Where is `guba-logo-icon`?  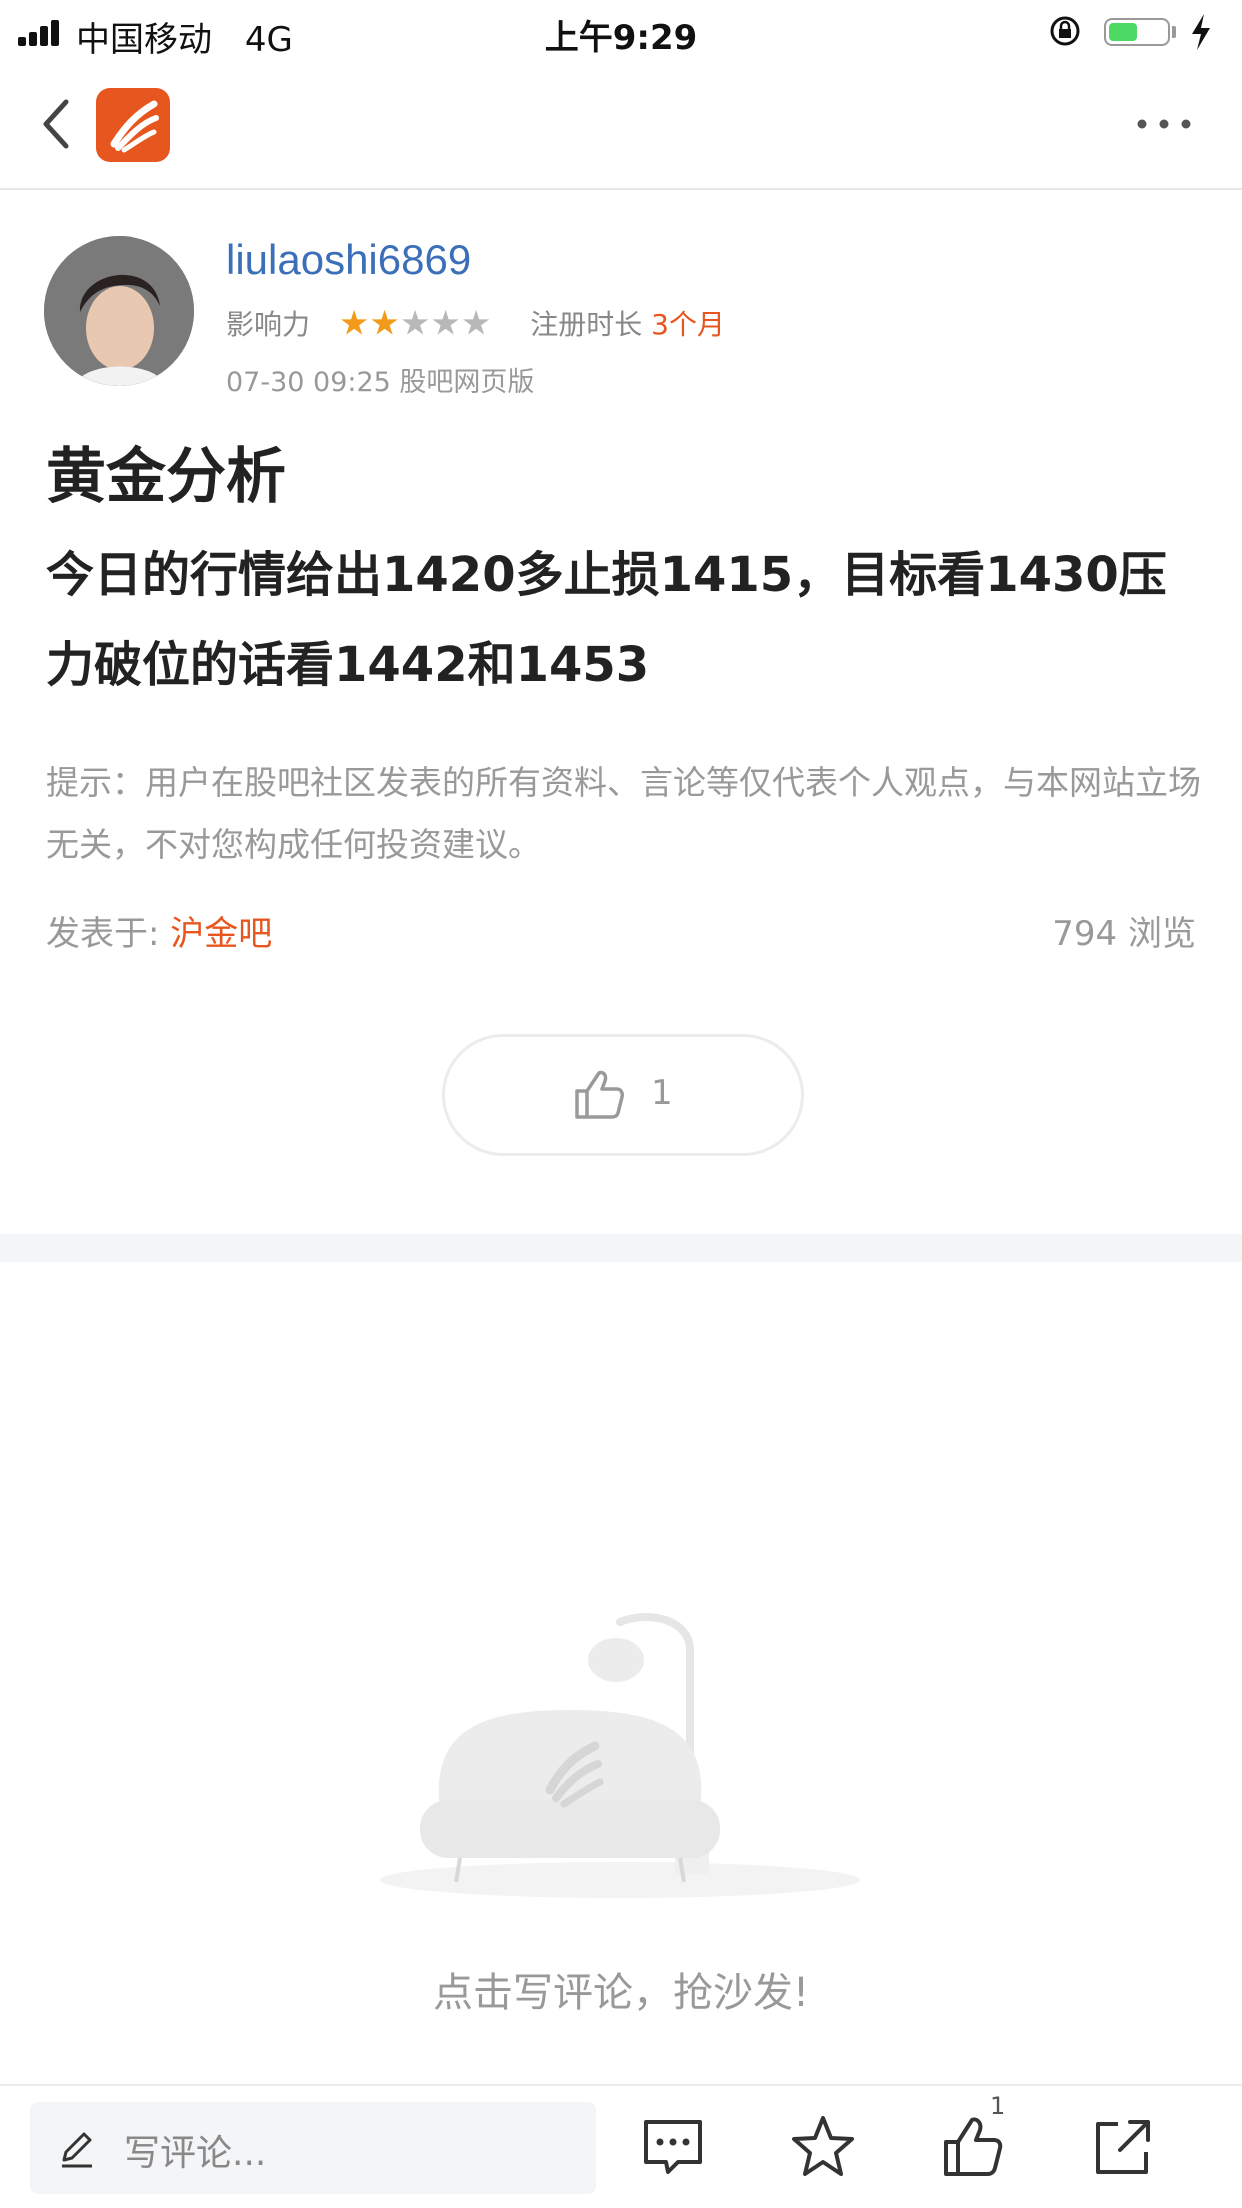
guba-logo-icon is located at coordinates (133, 125).